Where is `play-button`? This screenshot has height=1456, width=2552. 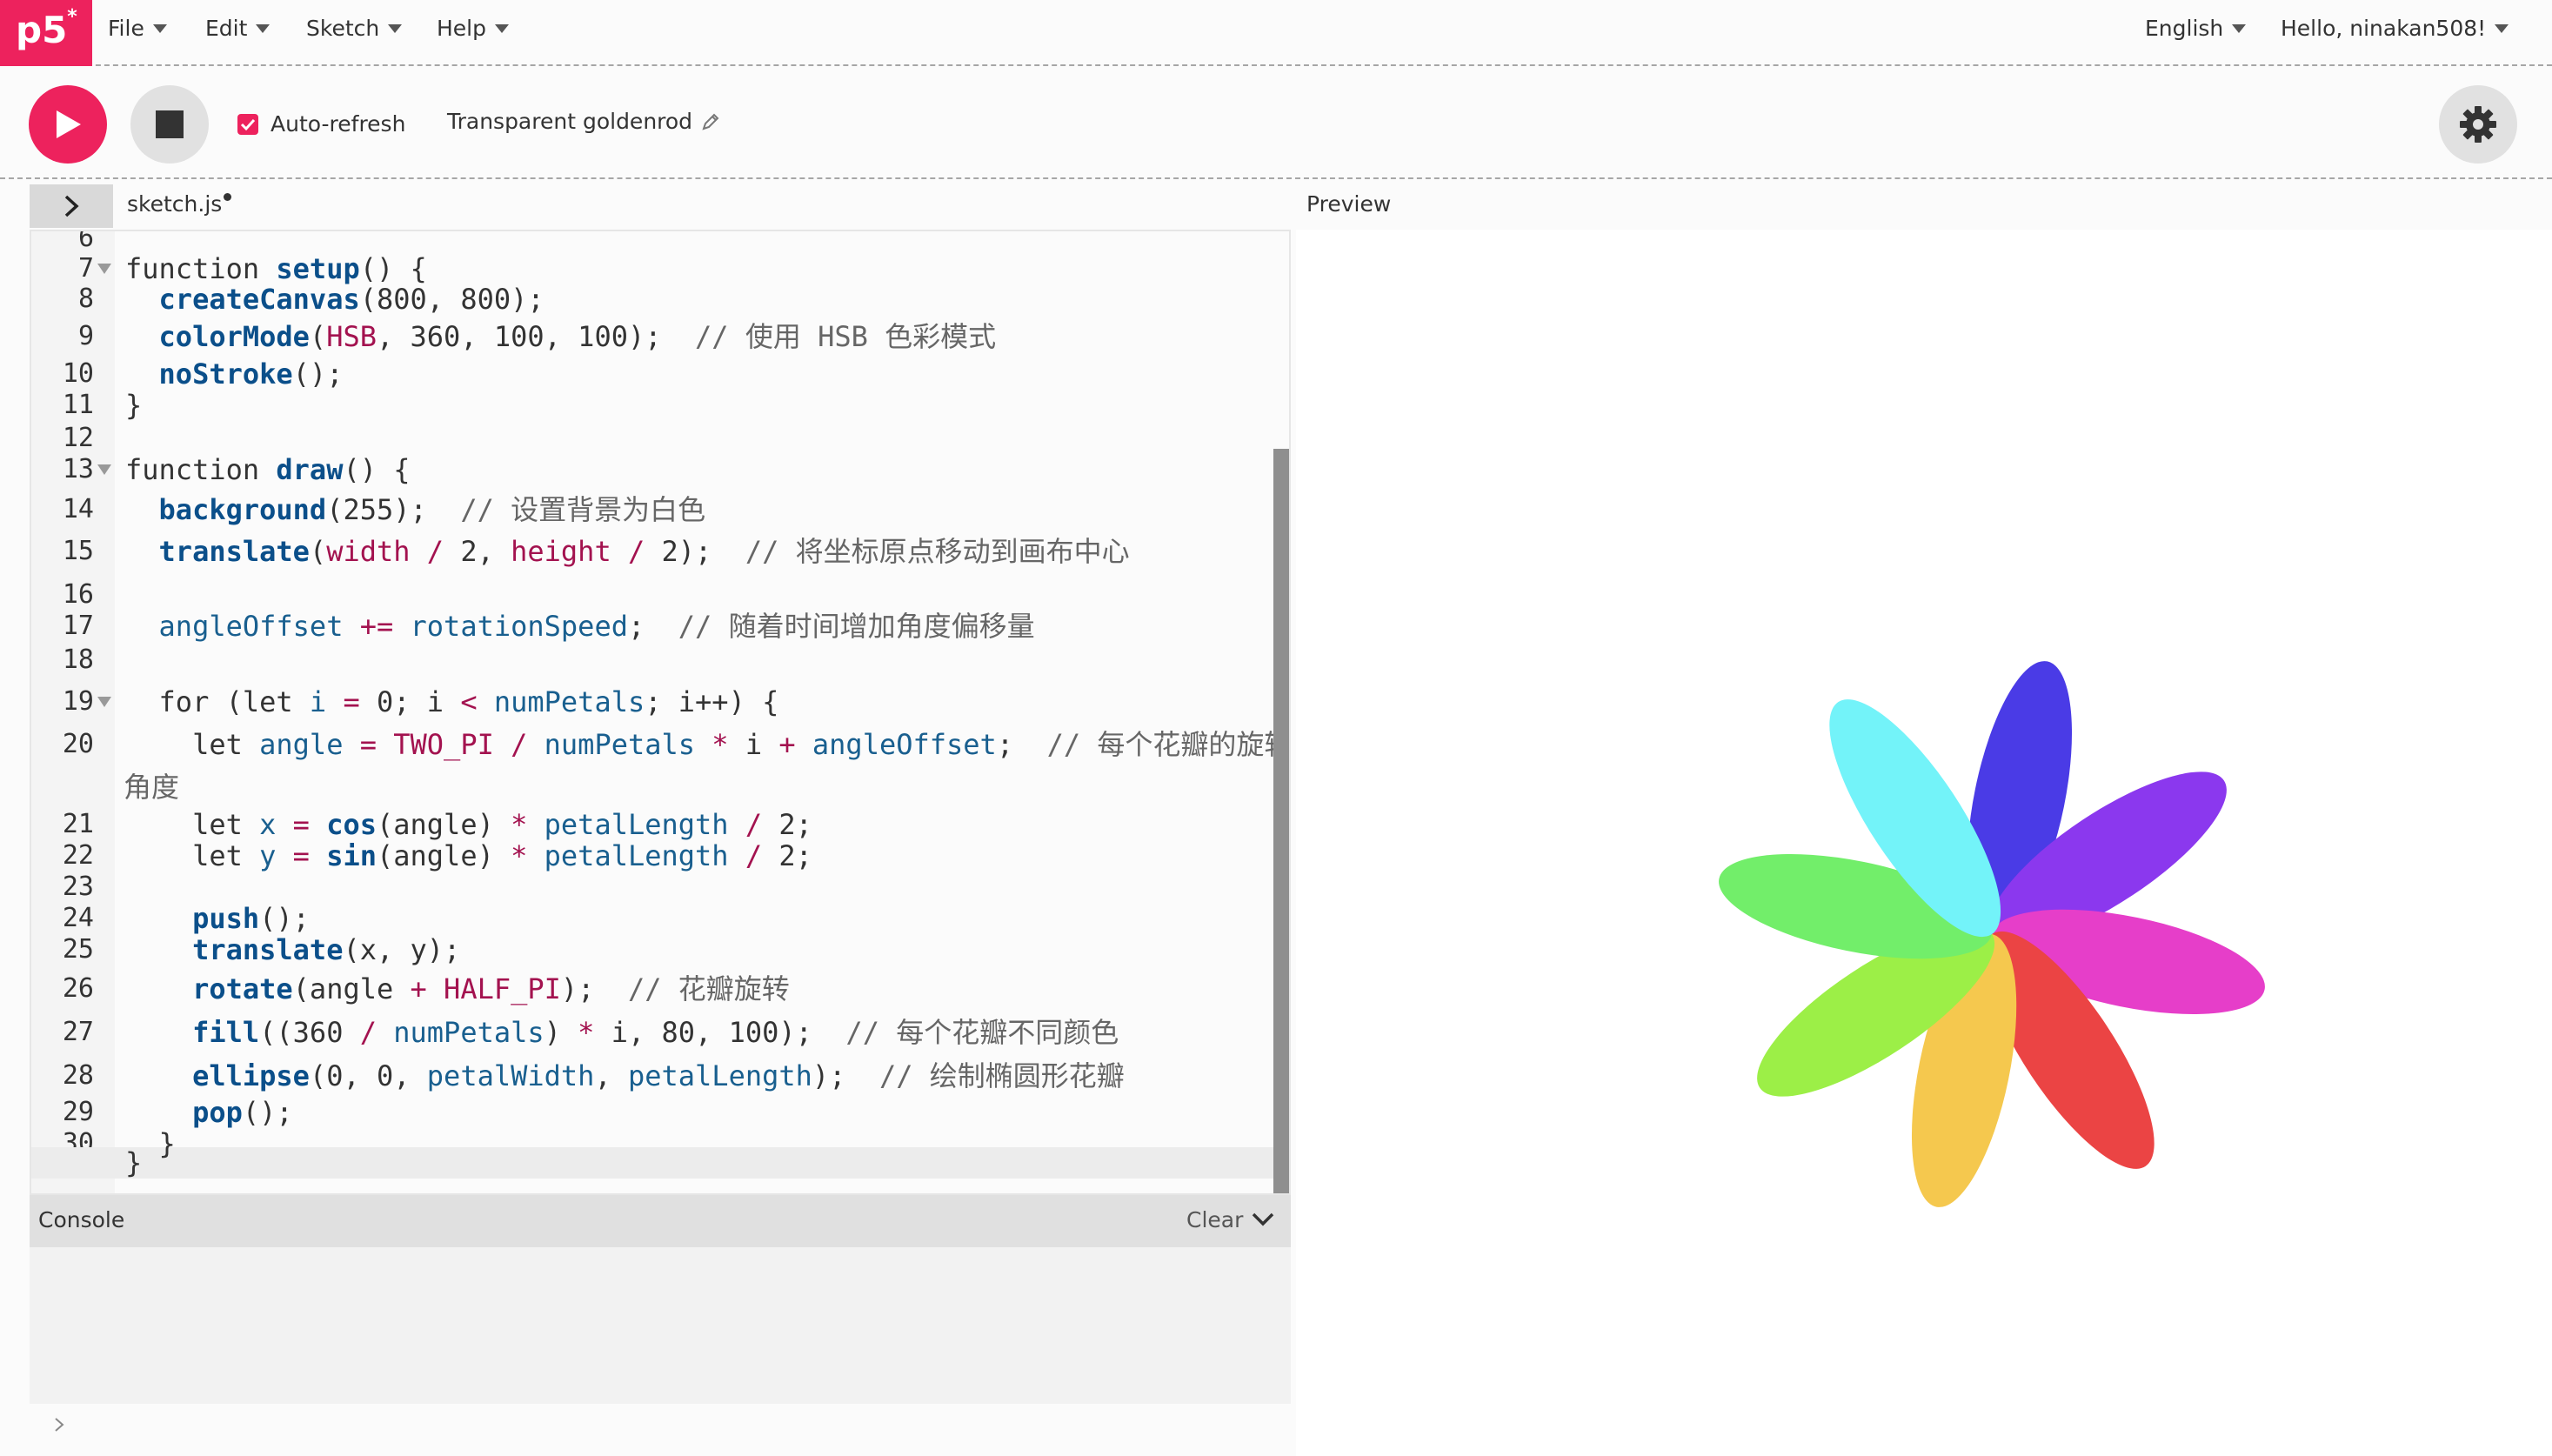 play-button is located at coordinates (68, 124).